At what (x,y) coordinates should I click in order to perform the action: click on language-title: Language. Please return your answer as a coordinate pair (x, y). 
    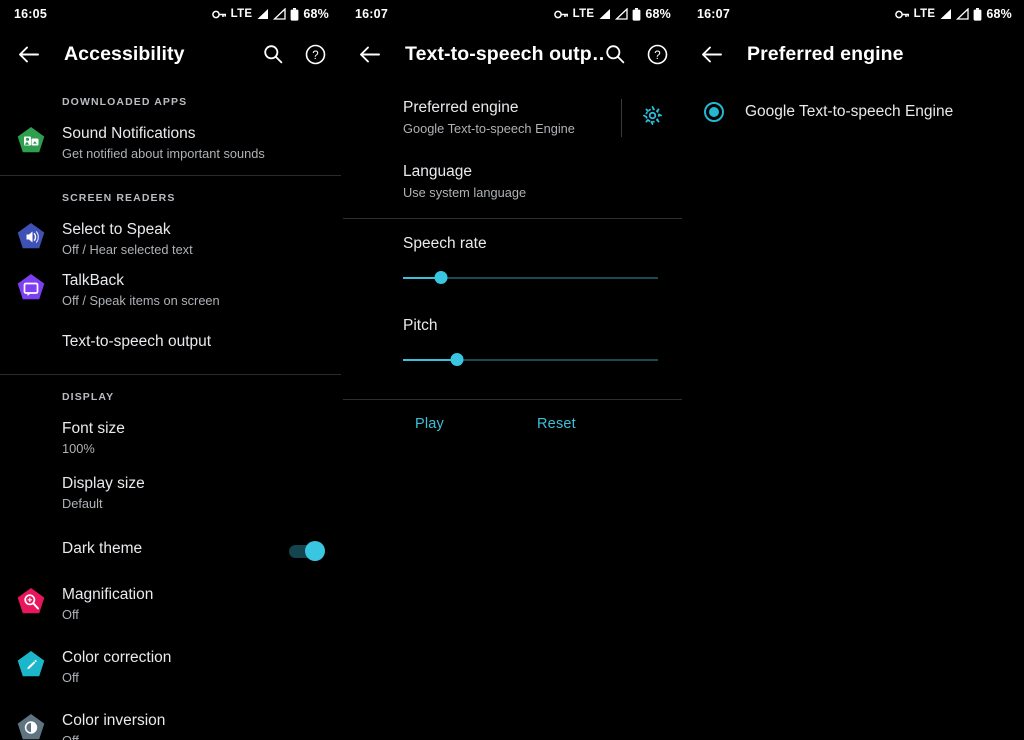
    Looking at the image, I should click on (437, 171).